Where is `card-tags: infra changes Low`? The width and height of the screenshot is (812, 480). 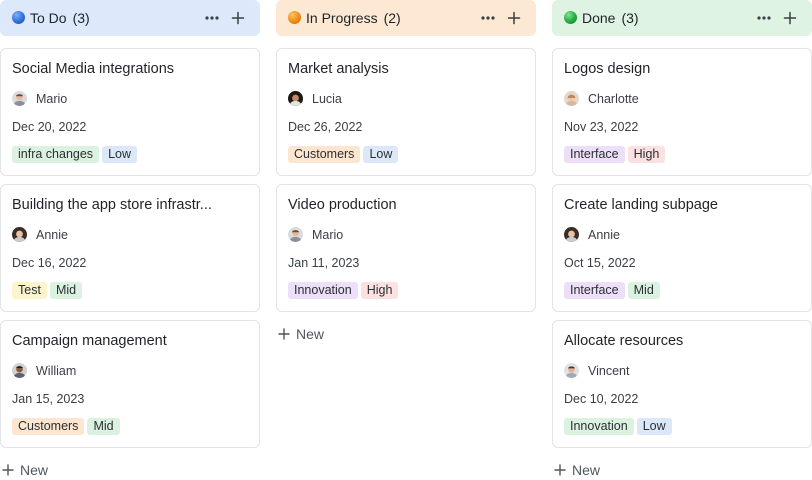
card-tags: infra changes Low is located at coordinates (76, 155).